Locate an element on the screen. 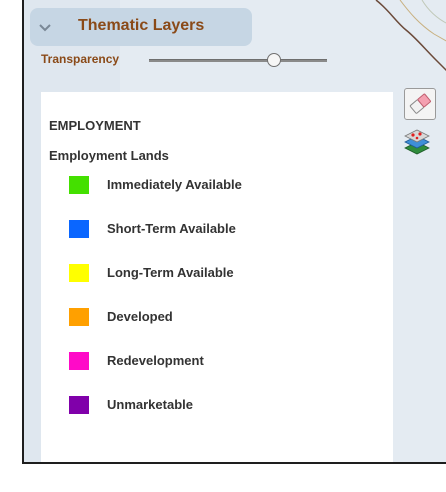 The image size is (446, 492). slider-thumb is located at coordinates (274, 60).